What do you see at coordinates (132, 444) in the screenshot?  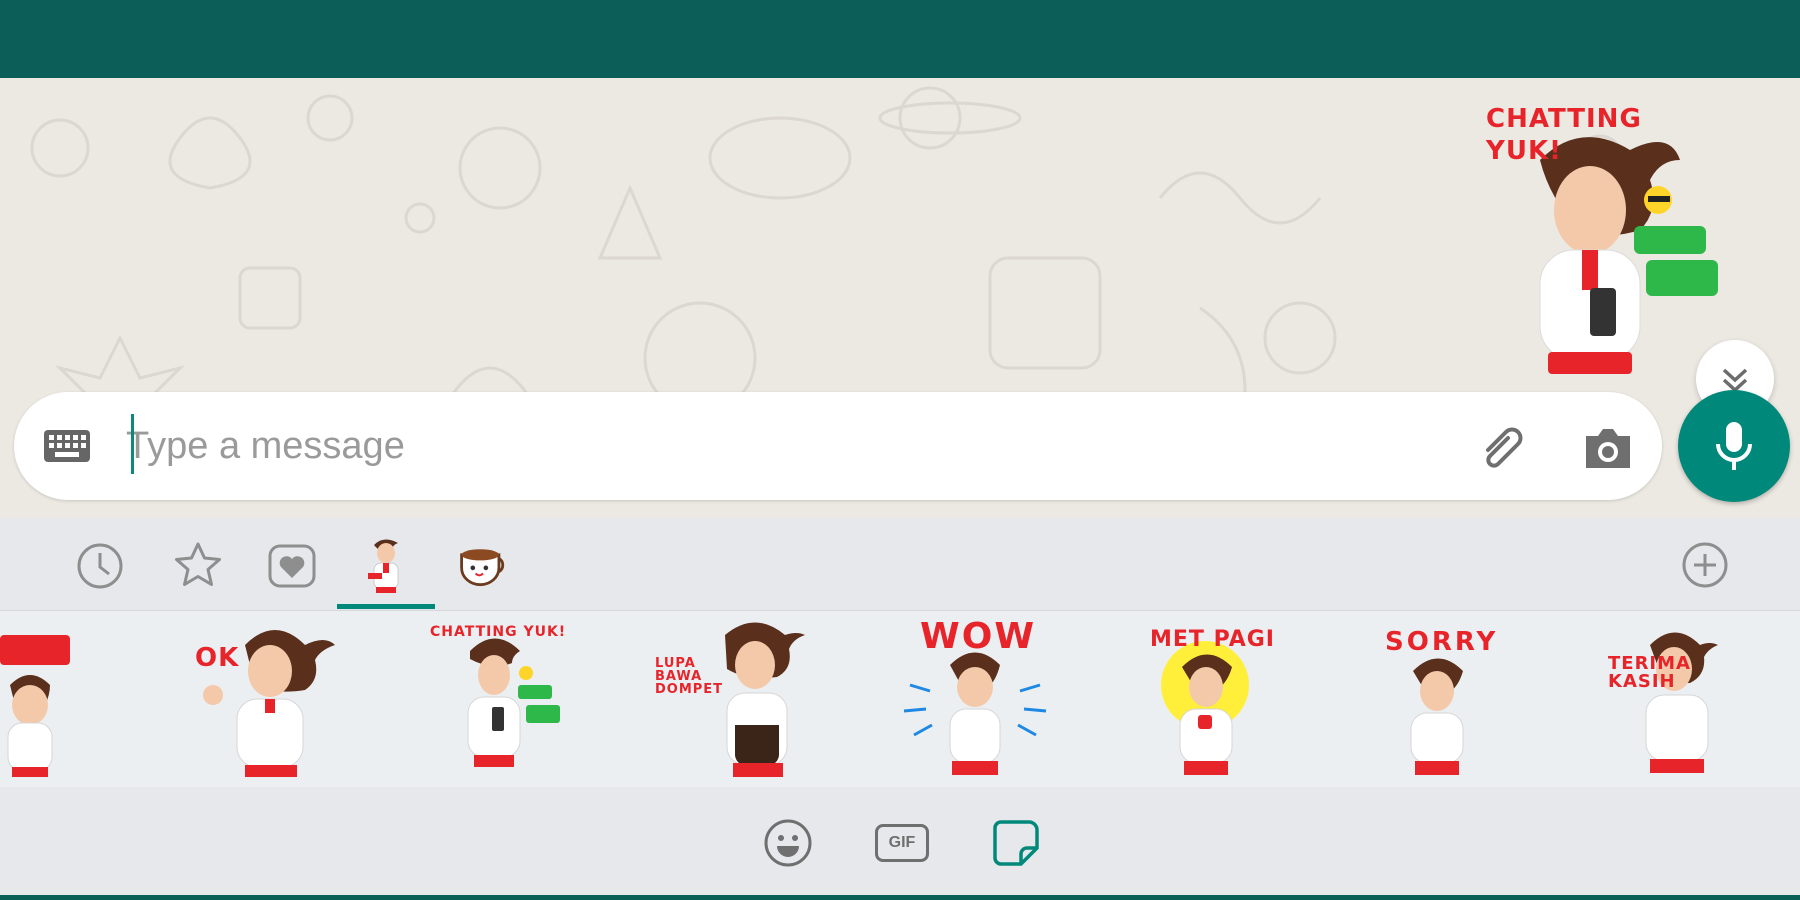 I see `text-cursor` at bounding box center [132, 444].